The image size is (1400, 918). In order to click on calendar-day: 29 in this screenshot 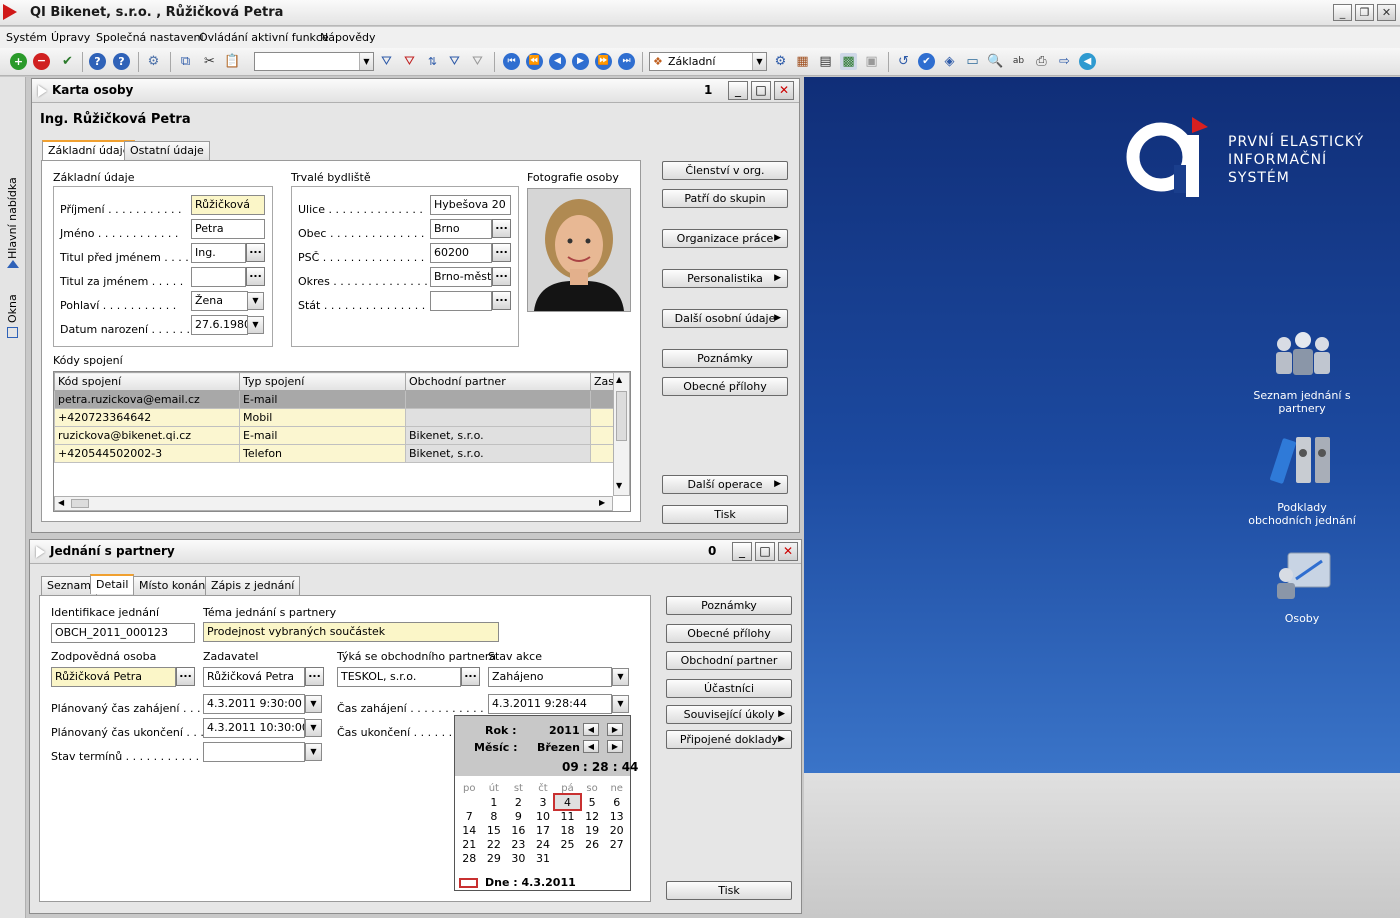, I will do `click(494, 858)`.